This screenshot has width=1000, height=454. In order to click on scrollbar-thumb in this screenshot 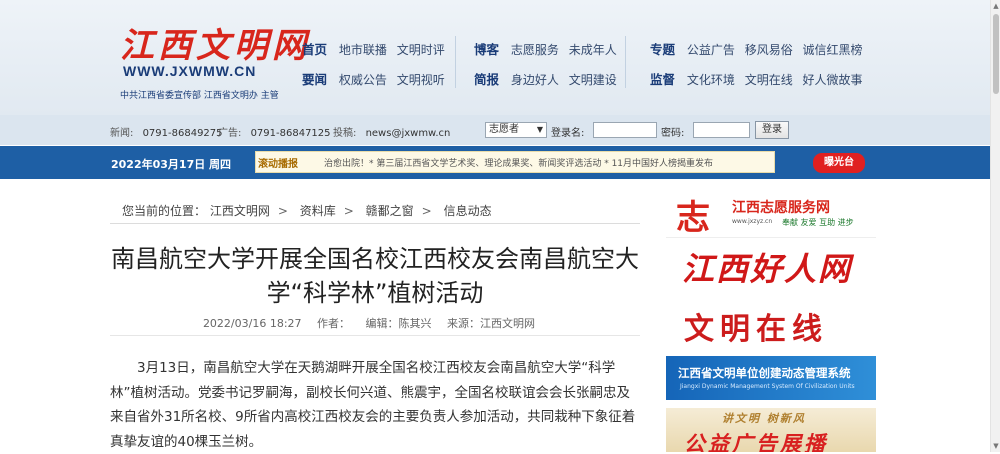, I will do `click(996, 54)`.